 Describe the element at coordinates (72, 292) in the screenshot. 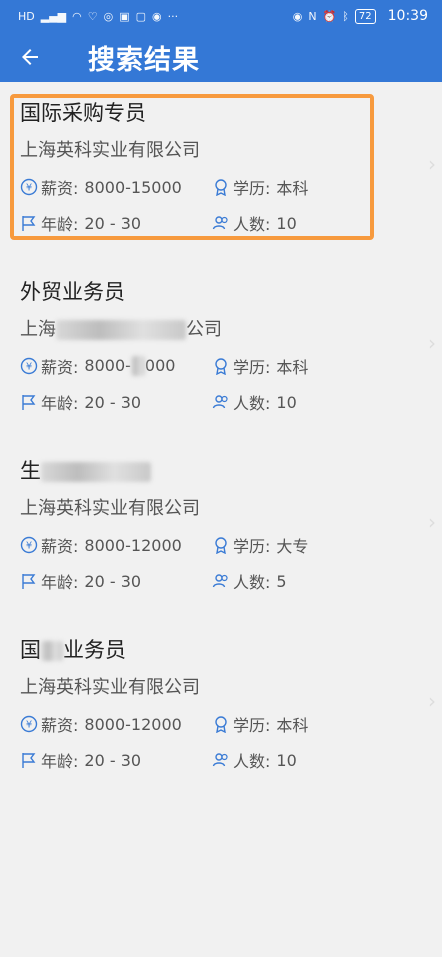

I see `job-title: 外贸业务员` at that location.